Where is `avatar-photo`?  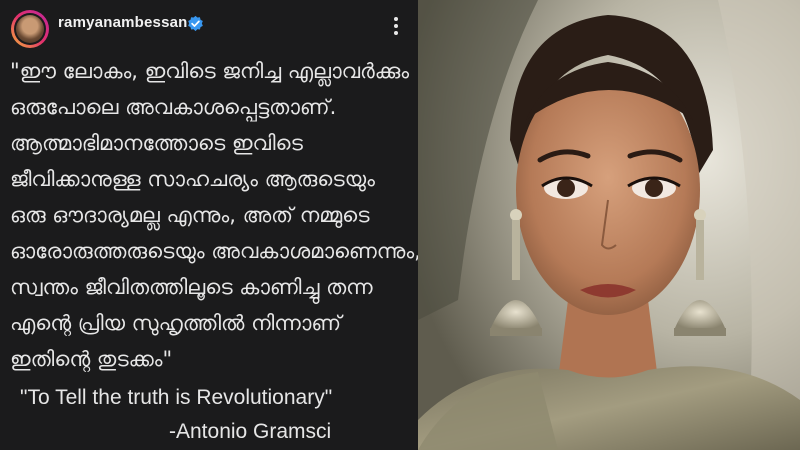 avatar-photo is located at coordinates (30, 29).